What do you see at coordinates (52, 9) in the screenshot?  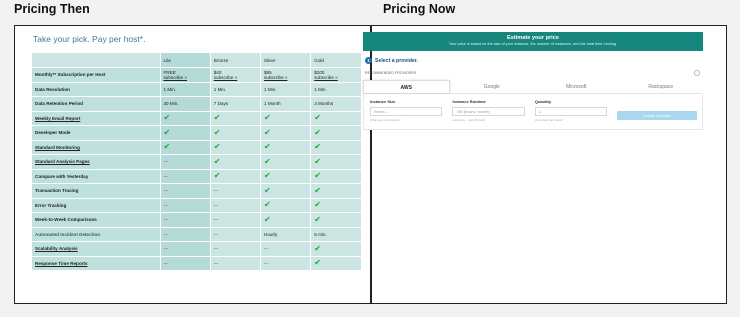 I see `heading-then: Pricing Then` at bounding box center [52, 9].